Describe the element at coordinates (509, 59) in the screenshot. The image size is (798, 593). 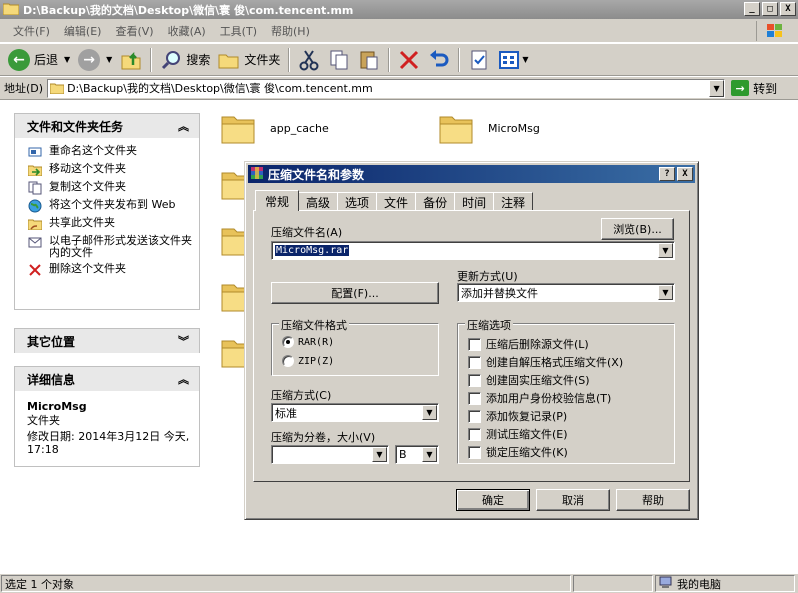
I see `views-icon` at that location.